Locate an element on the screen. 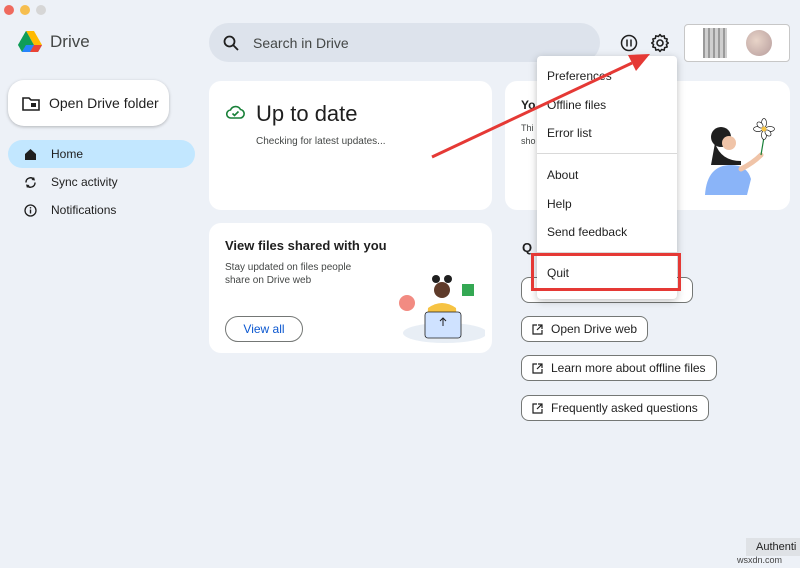 Image resolution: width=800 pixels, height=568 pixels. watermark: wsxdn.com is located at coordinates (760, 560).